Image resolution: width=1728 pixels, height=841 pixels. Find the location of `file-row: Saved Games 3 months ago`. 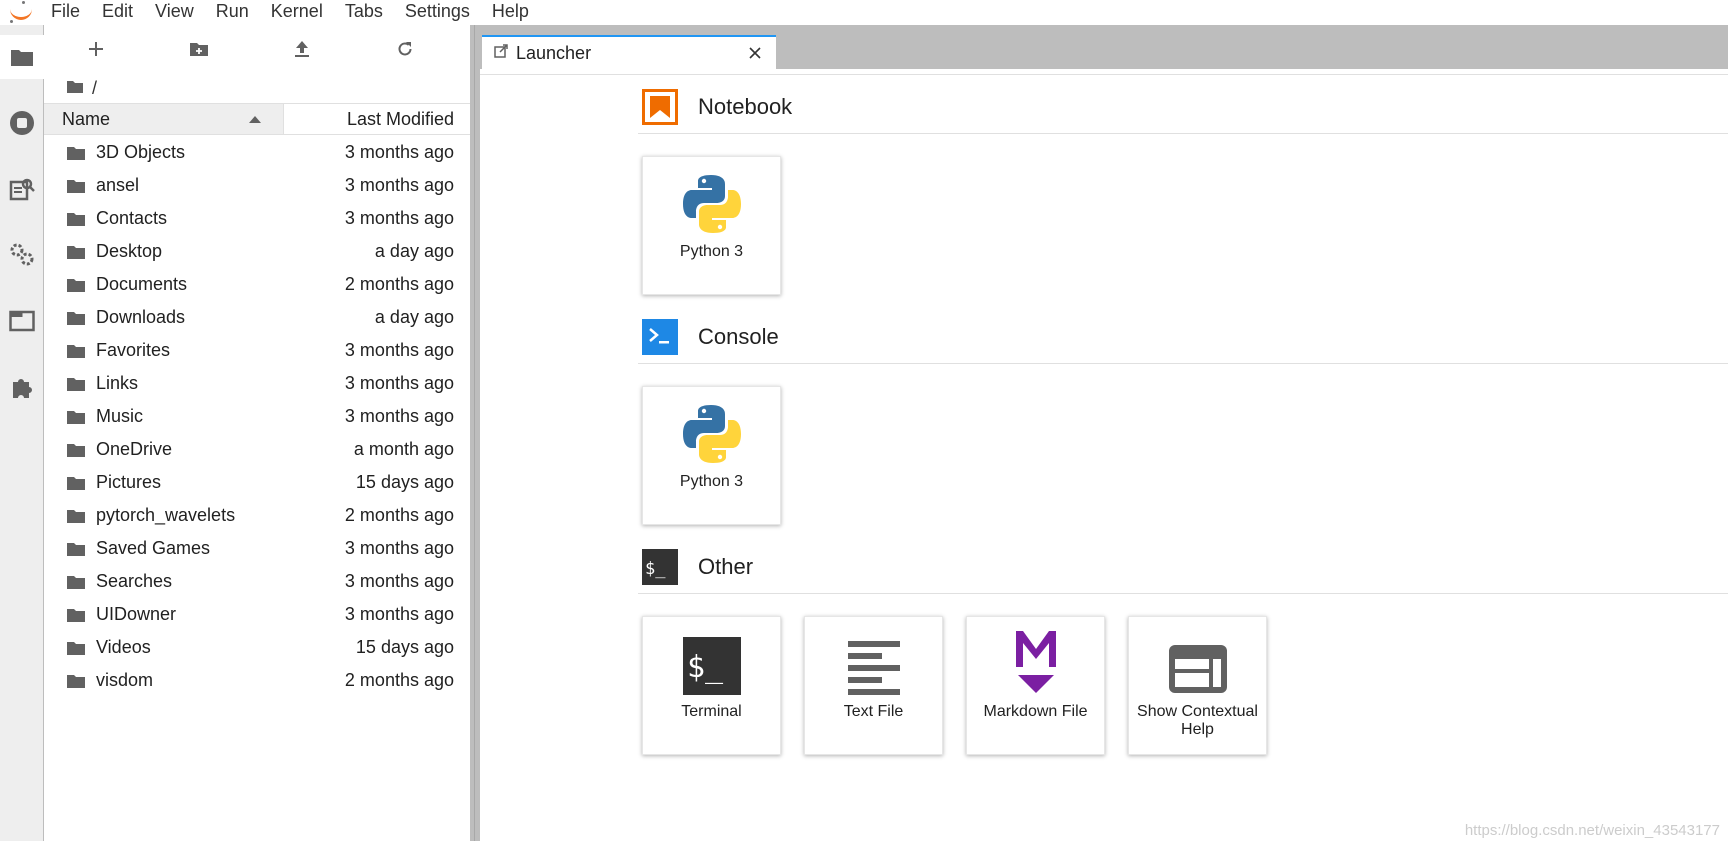

file-row: Saved Games 3 months ago is located at coordinates (257, 548).